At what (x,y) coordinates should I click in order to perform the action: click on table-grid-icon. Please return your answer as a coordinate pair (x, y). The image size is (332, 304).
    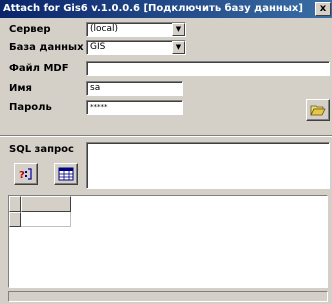
    Looking at the image, I should click on (66, 174).